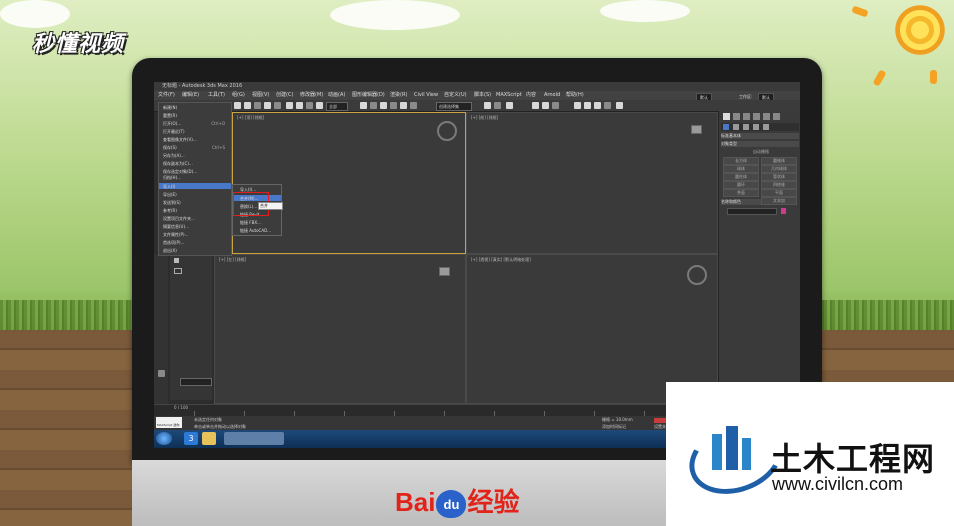  What do you see at coordinates (237, 105) in the screenshot?
I see `undo-icon` at bounding box center [237, 105].